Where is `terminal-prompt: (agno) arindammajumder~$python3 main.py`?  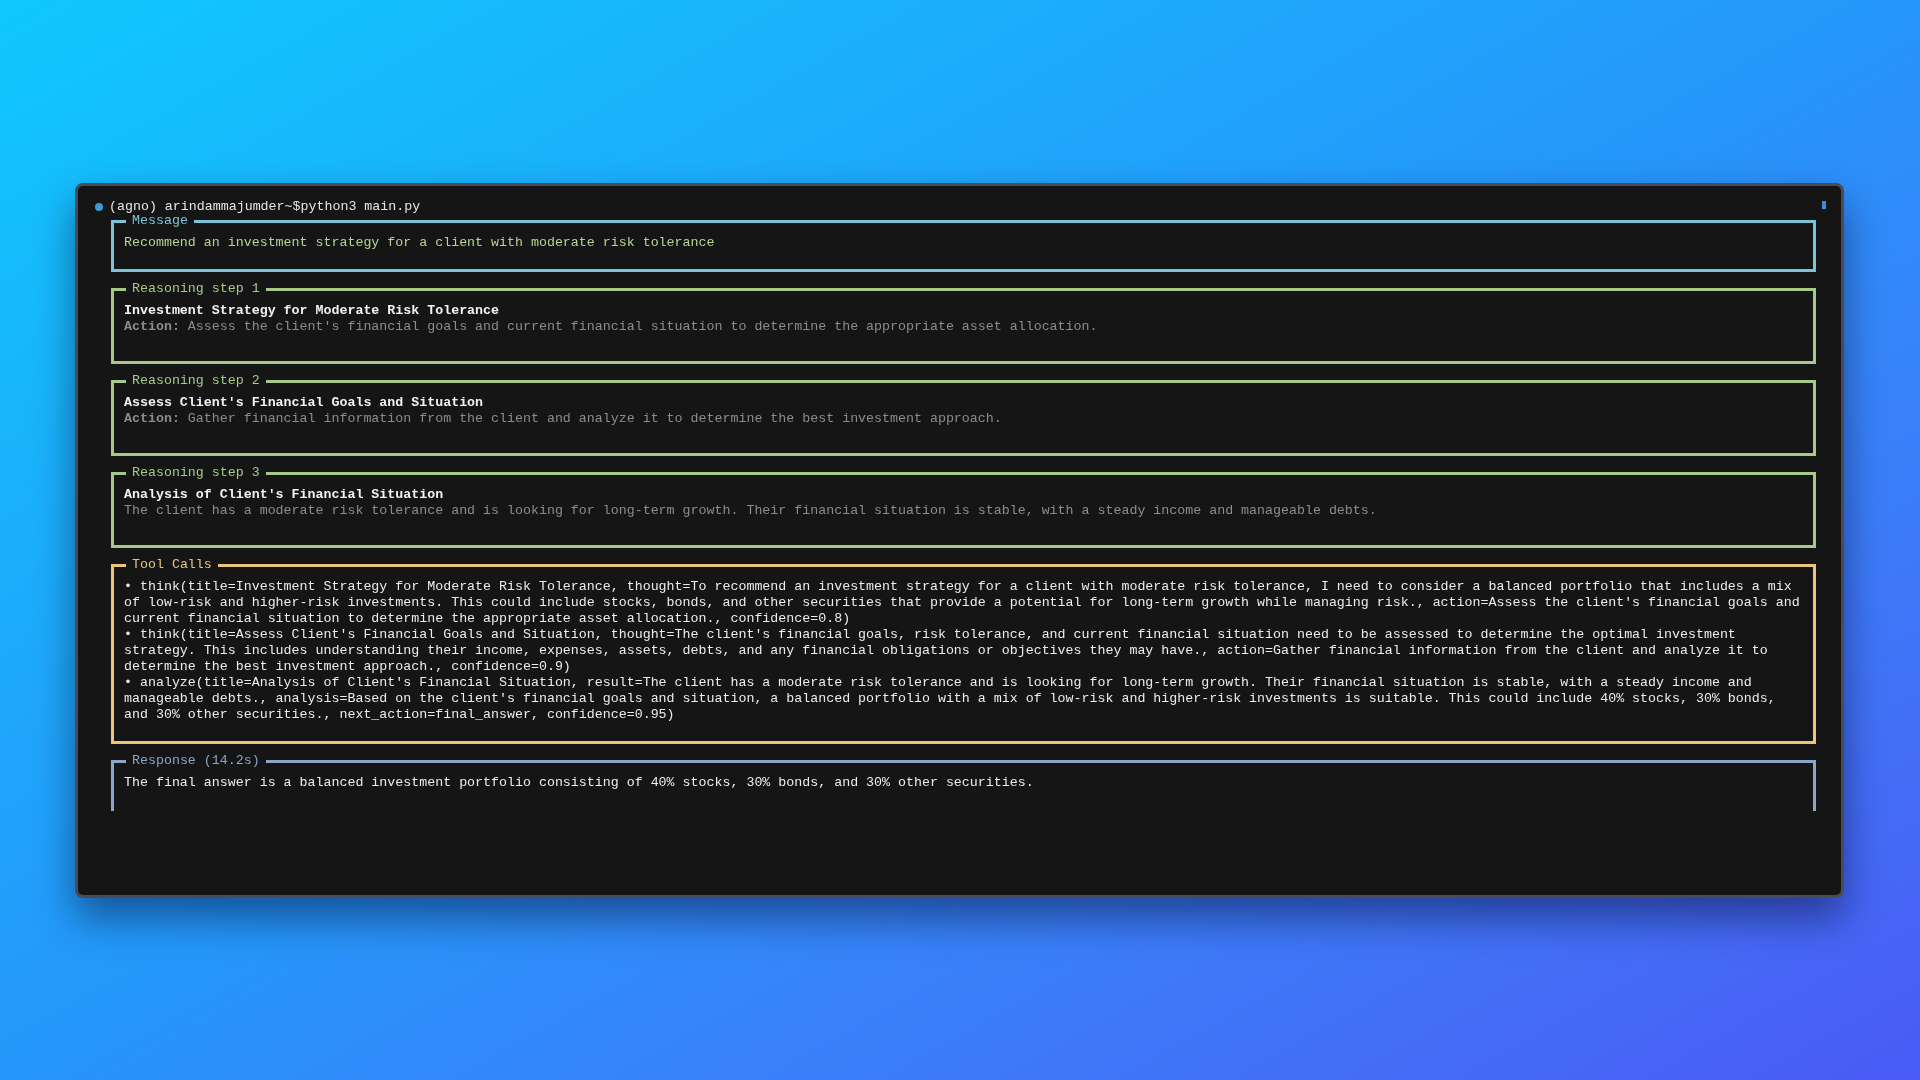 terminal-prompt: (agno) arindammajumder~$python3 main.py is located at coordinates (265, 207).